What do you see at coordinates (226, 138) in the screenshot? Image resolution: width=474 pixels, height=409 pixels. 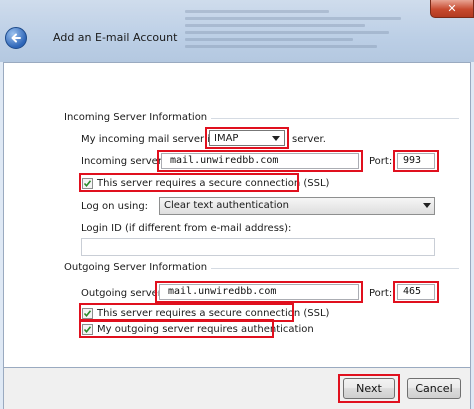 I see `server-type-value: IMAP` at bounding box center [226, 138].